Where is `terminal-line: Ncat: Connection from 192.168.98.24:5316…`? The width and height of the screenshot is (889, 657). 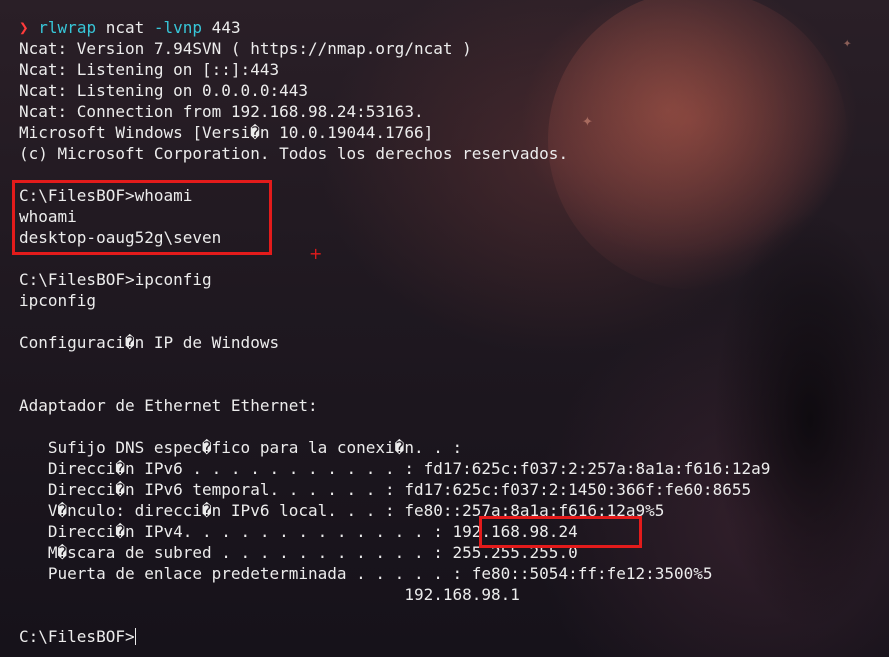
terminal-line: Ncat: Connection from 192.168.98.24:5316… is located at coordinates (221, 111).